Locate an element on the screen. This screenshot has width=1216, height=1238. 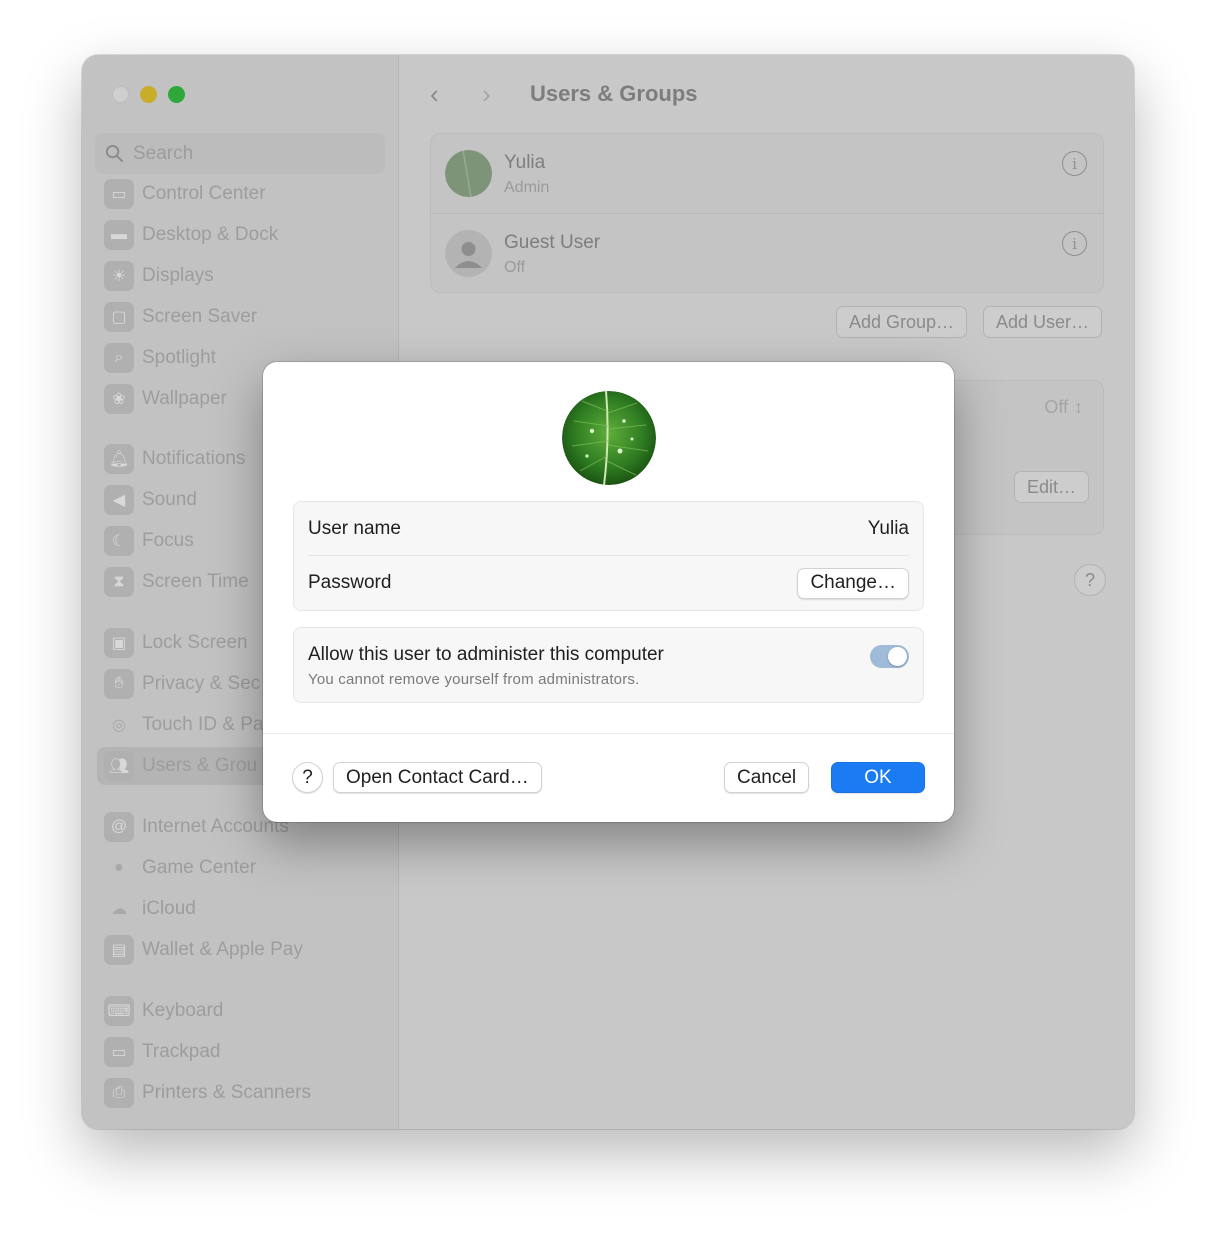
sidebar-item-control-center: ▭ Control Center is located at coordinates (242, 194).